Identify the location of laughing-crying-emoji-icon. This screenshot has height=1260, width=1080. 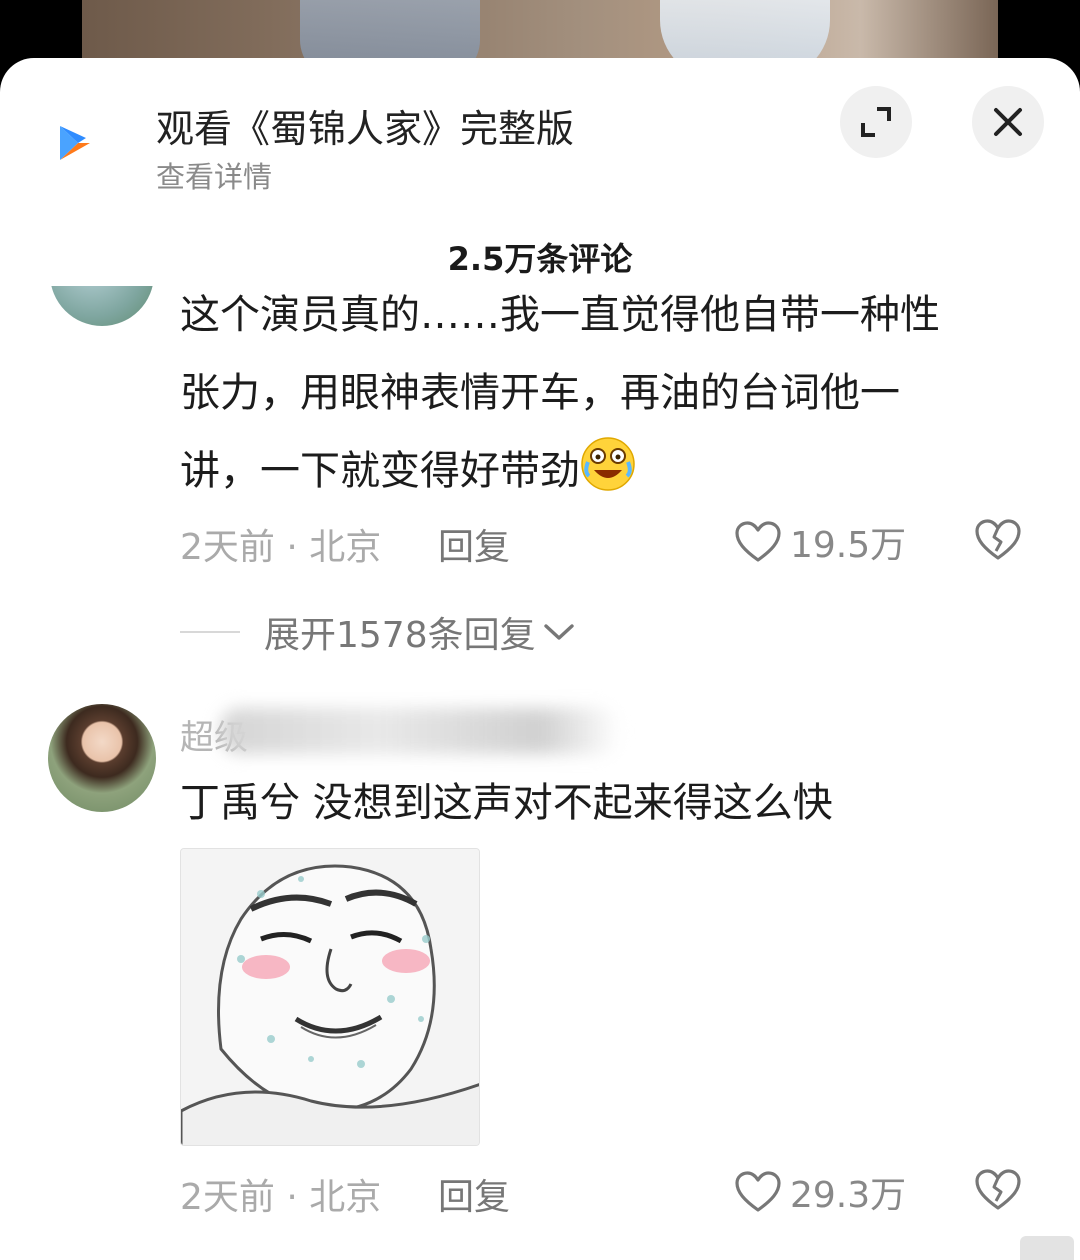
(608, 464).